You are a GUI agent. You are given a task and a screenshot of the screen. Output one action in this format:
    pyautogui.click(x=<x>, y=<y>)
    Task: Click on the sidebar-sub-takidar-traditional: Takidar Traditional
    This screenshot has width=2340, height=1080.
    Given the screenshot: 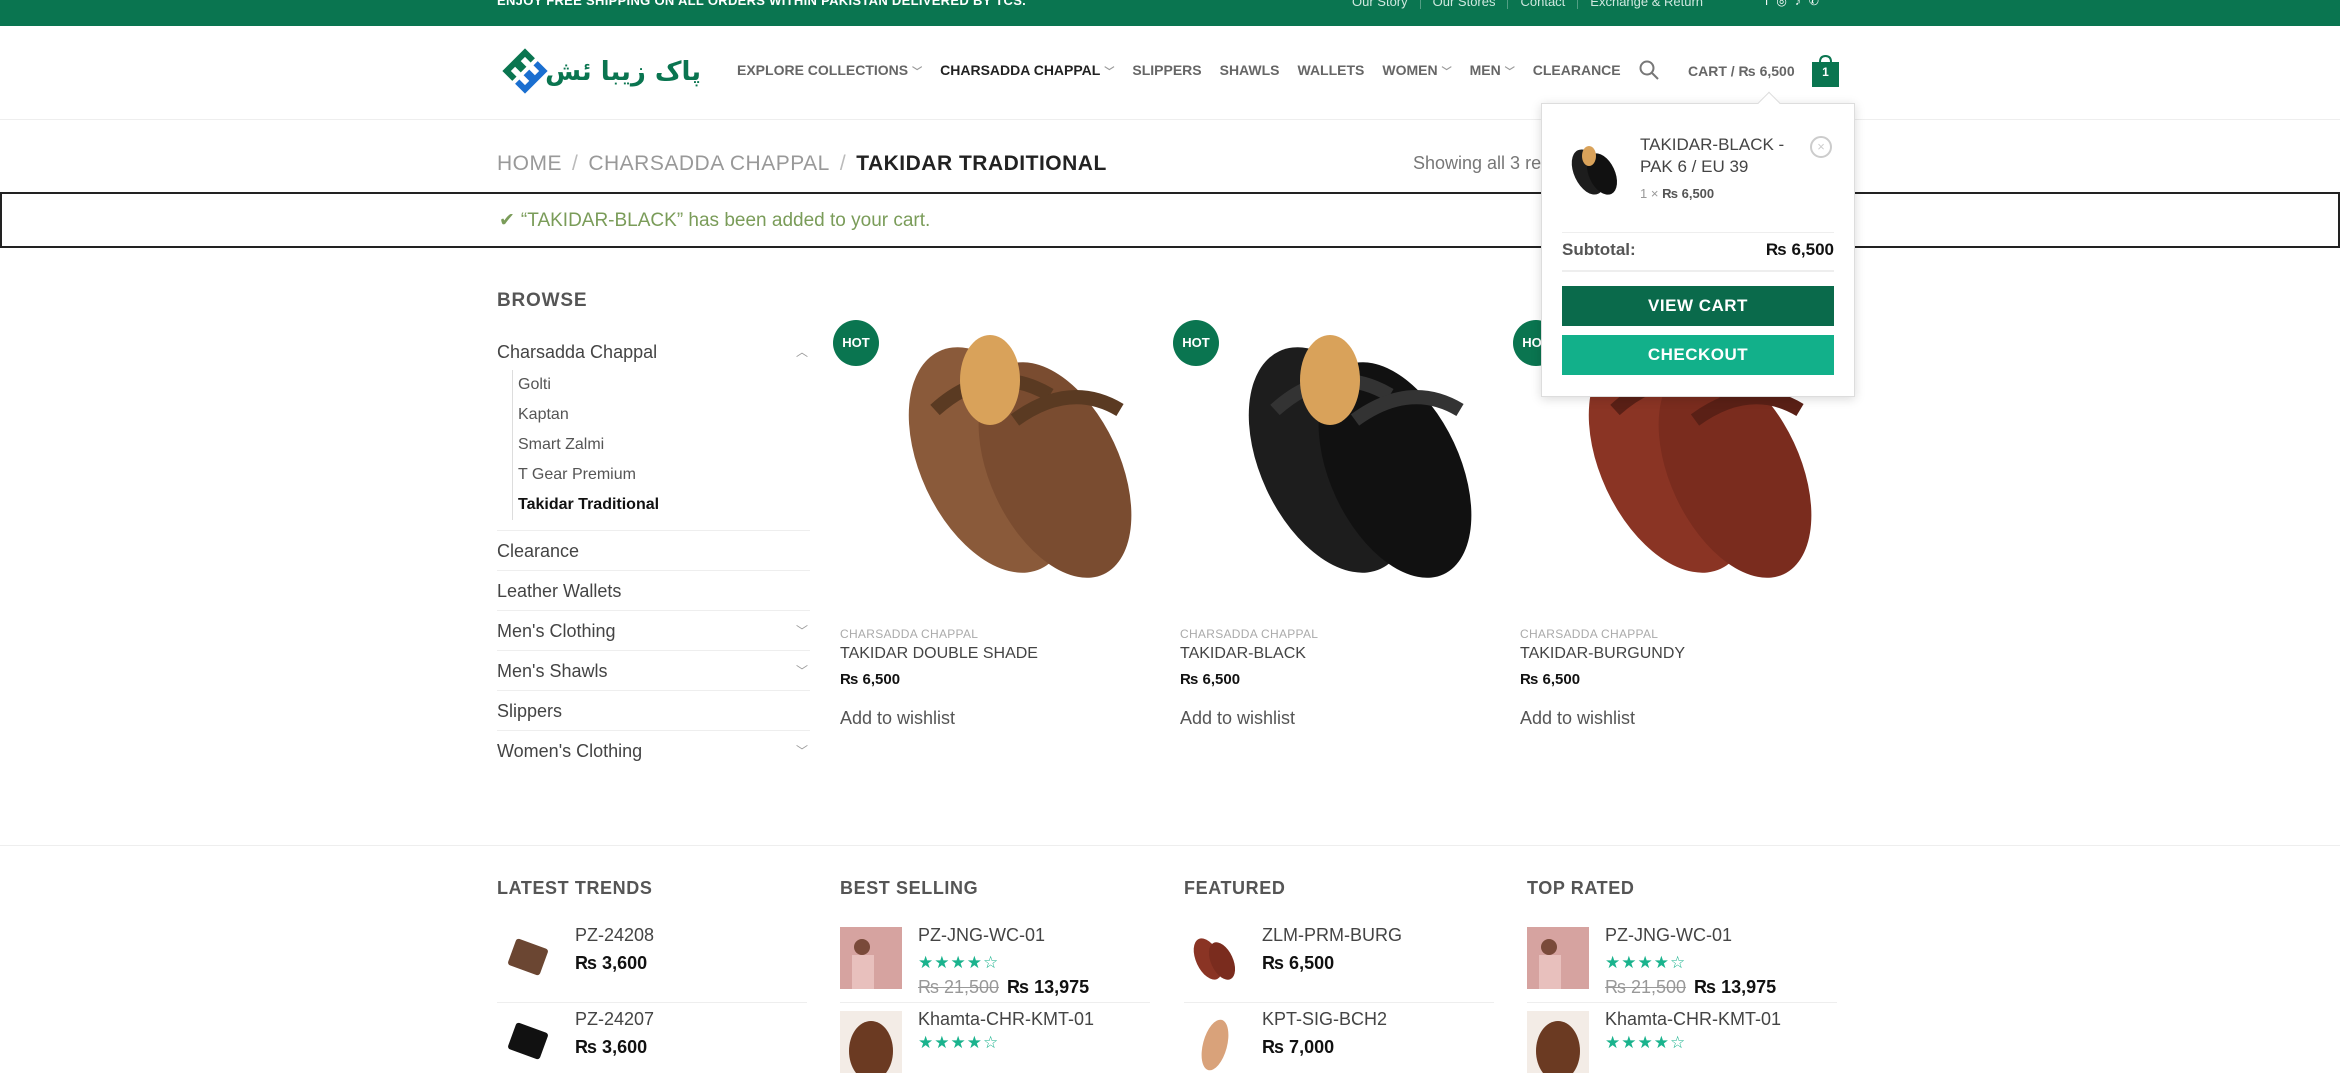 What is the action you would take?
    pyautogui.click(x=664, y=505)
    